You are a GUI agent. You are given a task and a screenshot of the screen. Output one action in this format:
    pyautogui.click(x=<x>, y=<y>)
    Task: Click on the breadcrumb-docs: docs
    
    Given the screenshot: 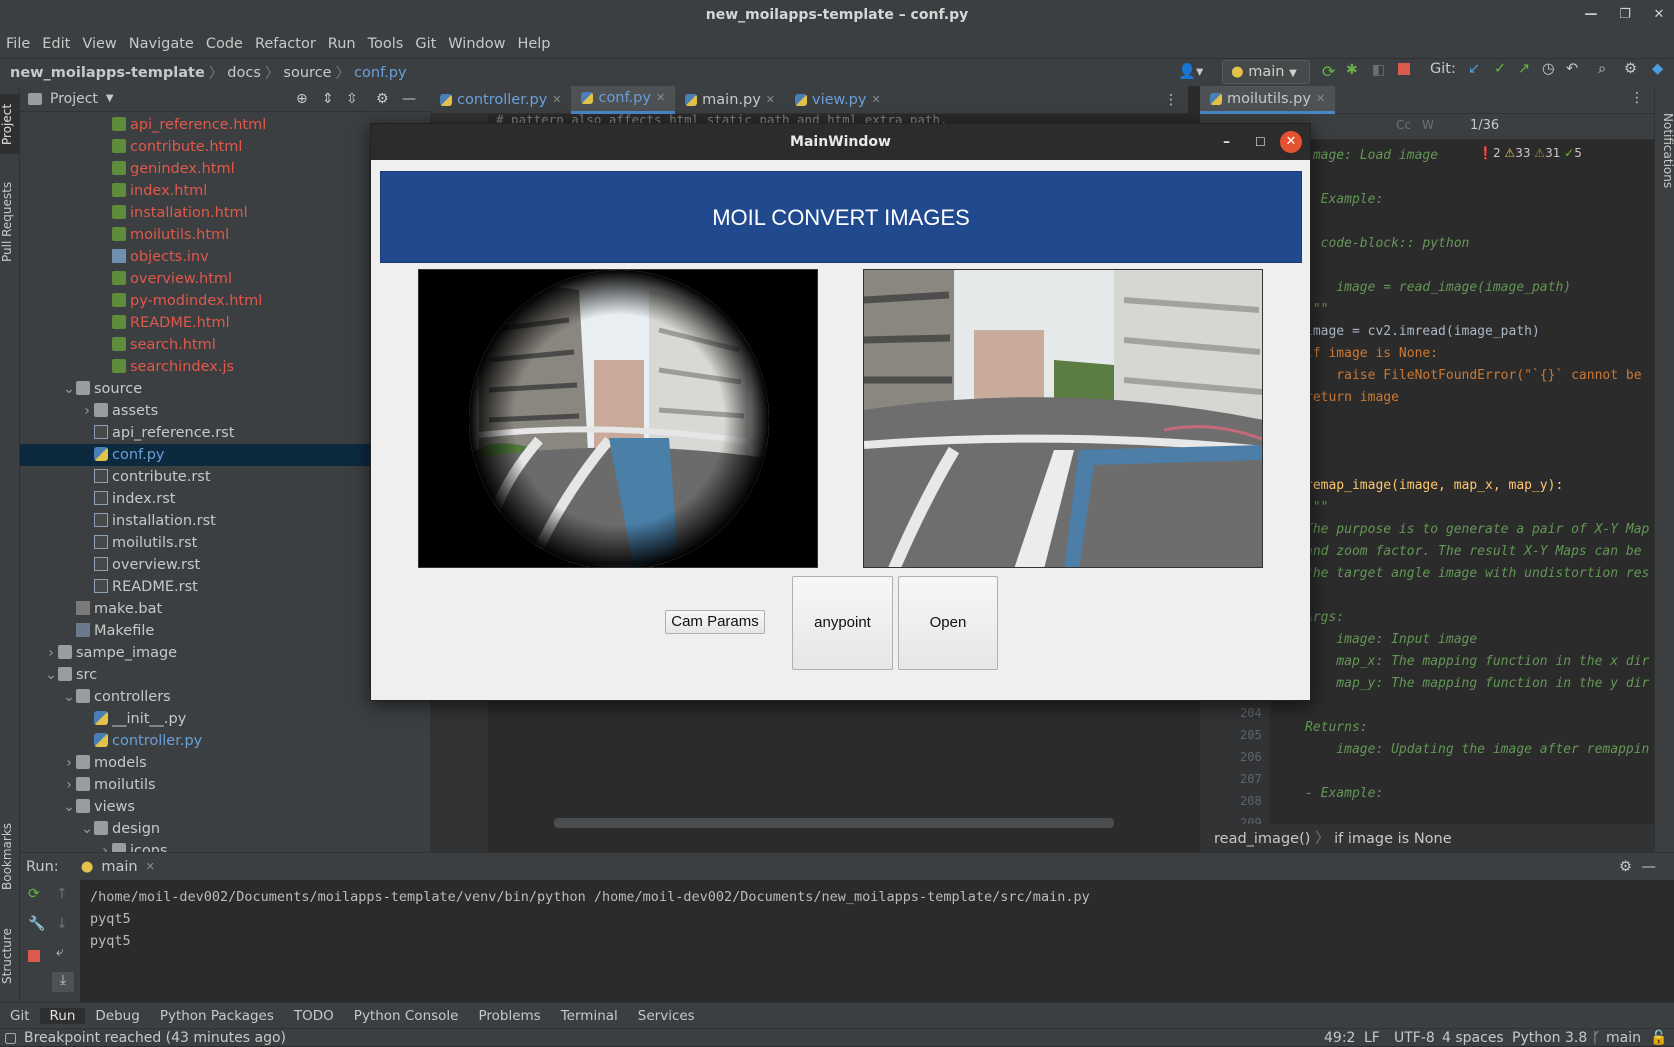 What is the action you would take?
    pyautogui.click(x=244, y=73)
    